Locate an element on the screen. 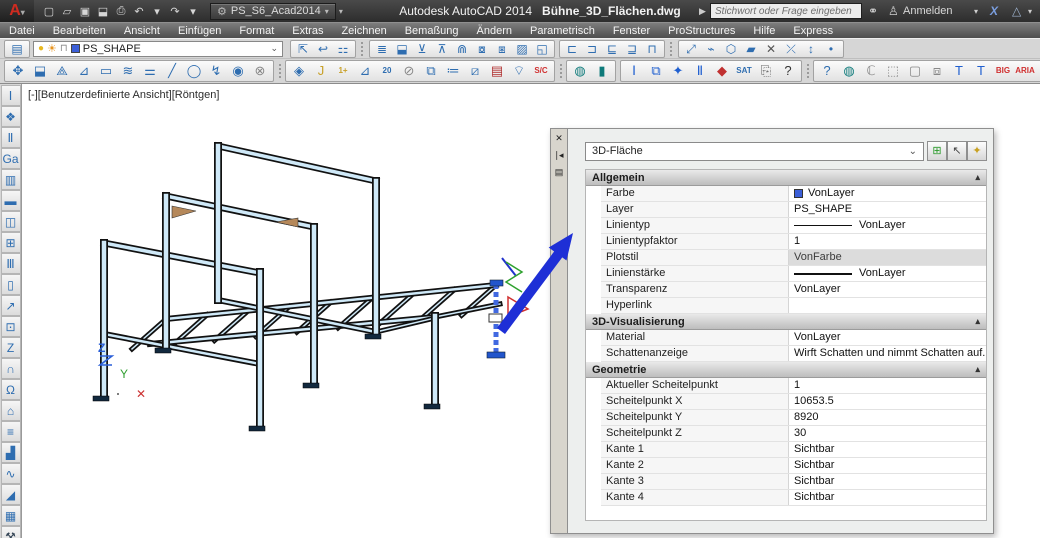 The image size is (1040, 538). new-file-icon: ▢ is located at coordinates (49, 11).